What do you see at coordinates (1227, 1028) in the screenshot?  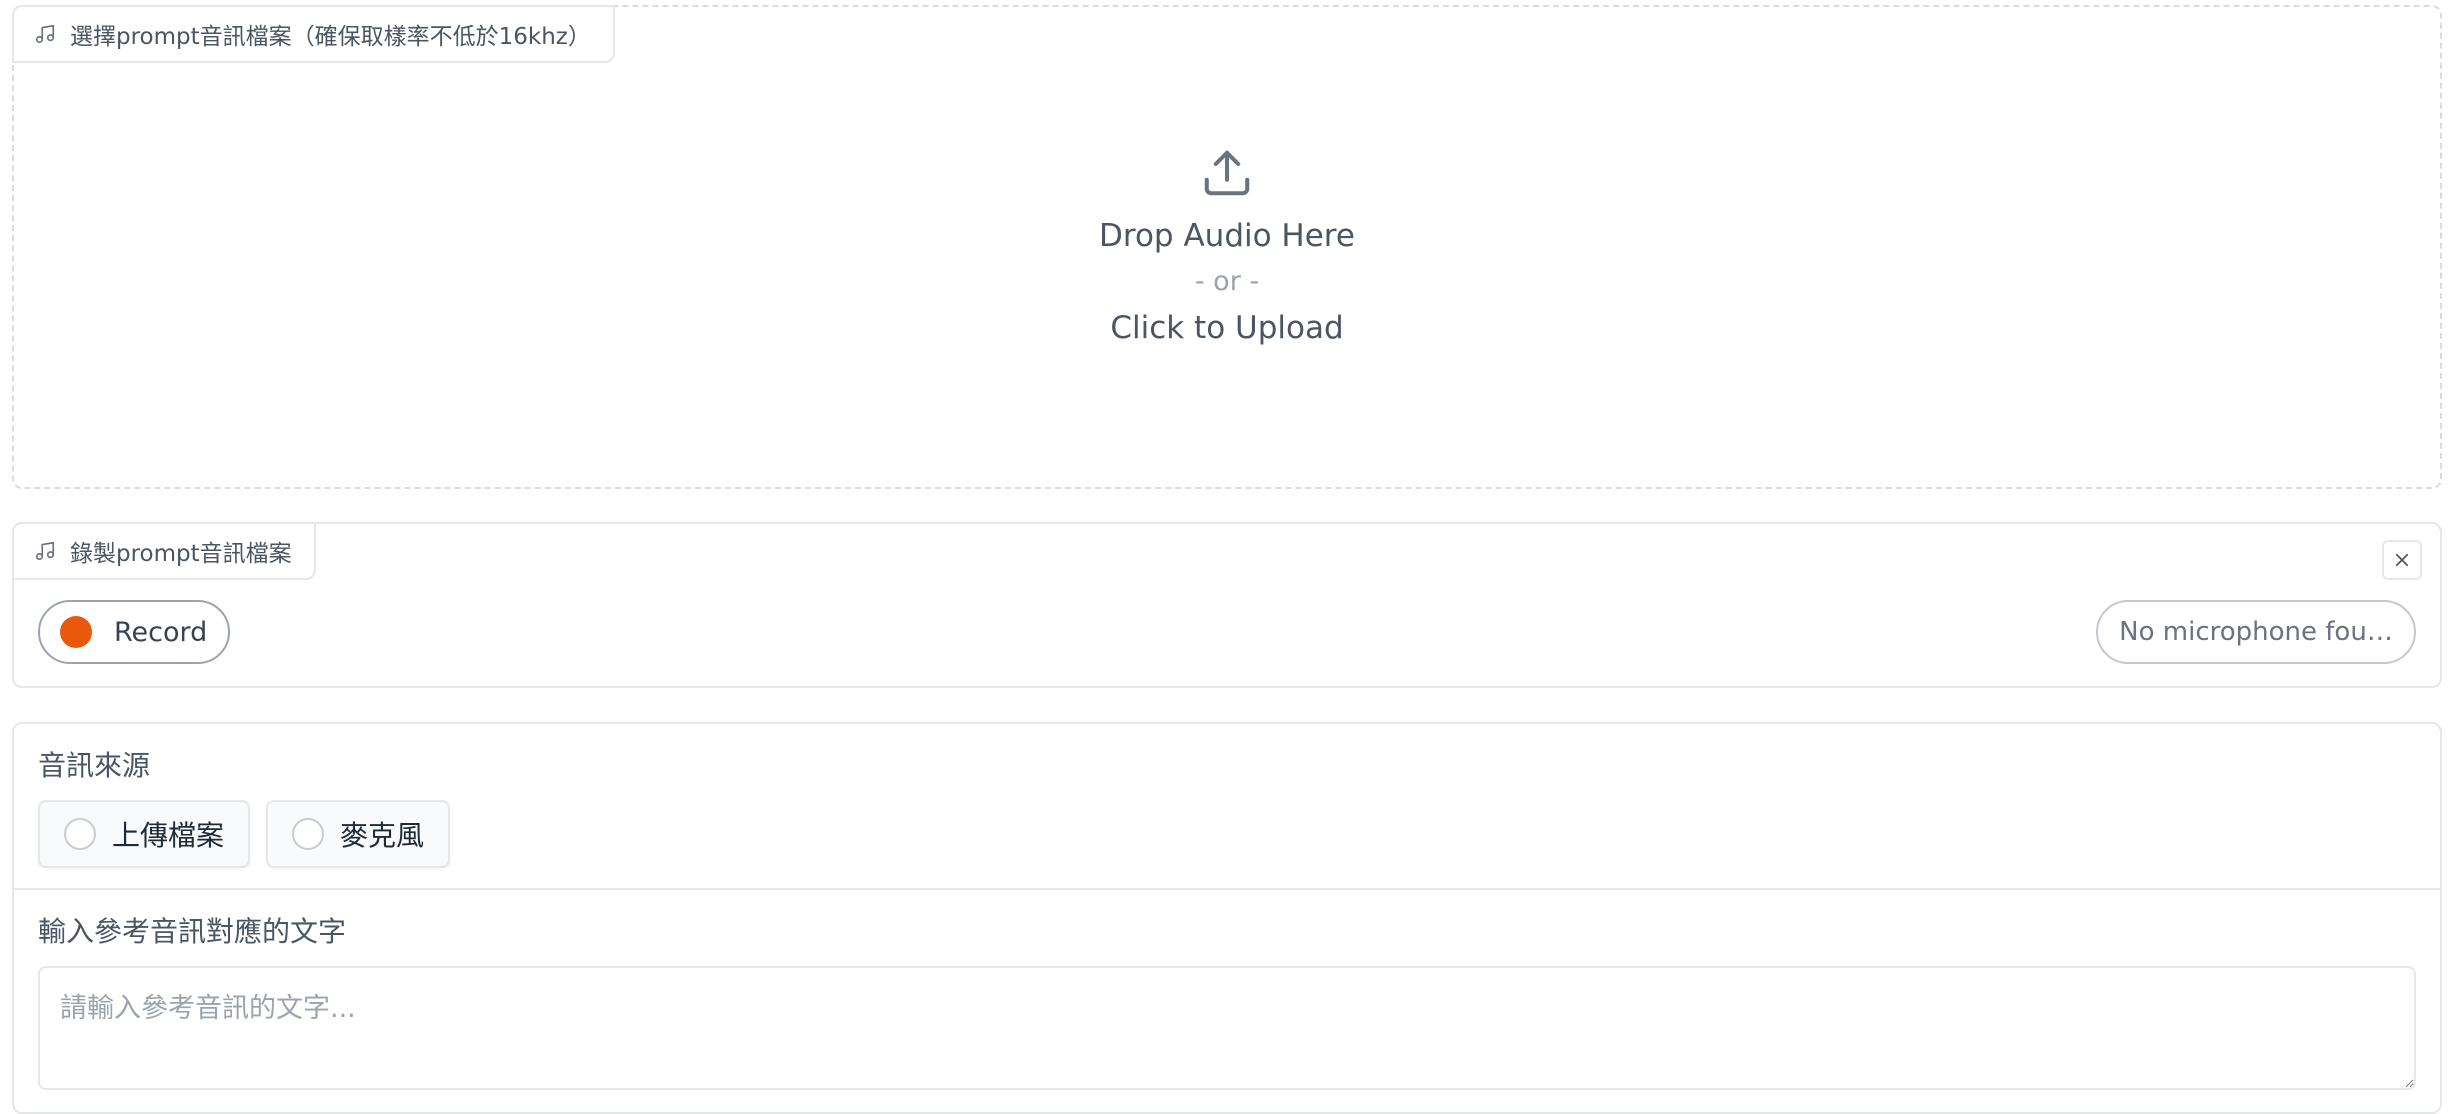 I see `reference-text-input` at bounding box center [1227, 1028].